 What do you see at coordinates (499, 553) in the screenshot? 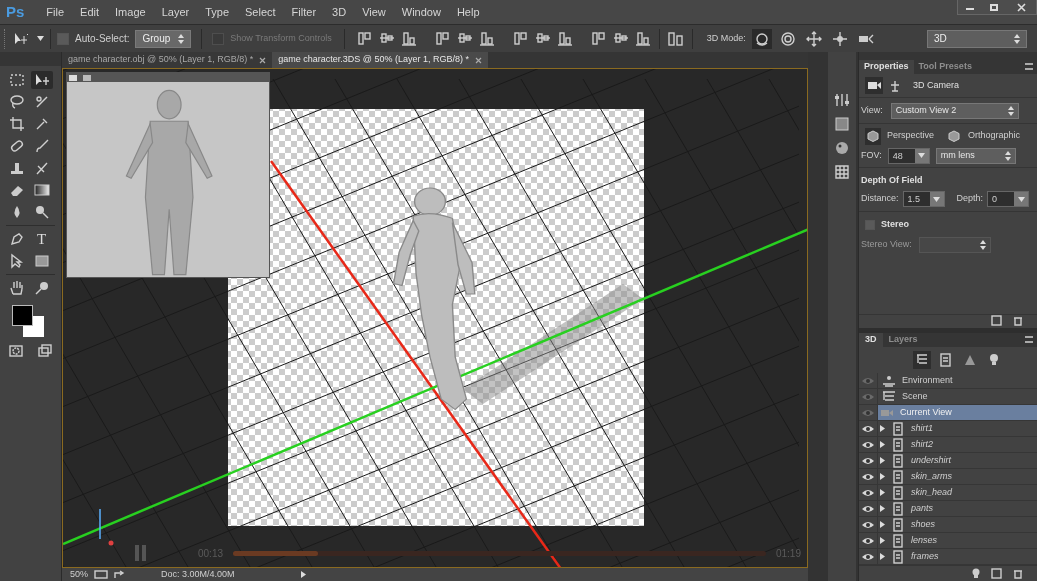
I see `progress-track` at bounding box center [499, 553].